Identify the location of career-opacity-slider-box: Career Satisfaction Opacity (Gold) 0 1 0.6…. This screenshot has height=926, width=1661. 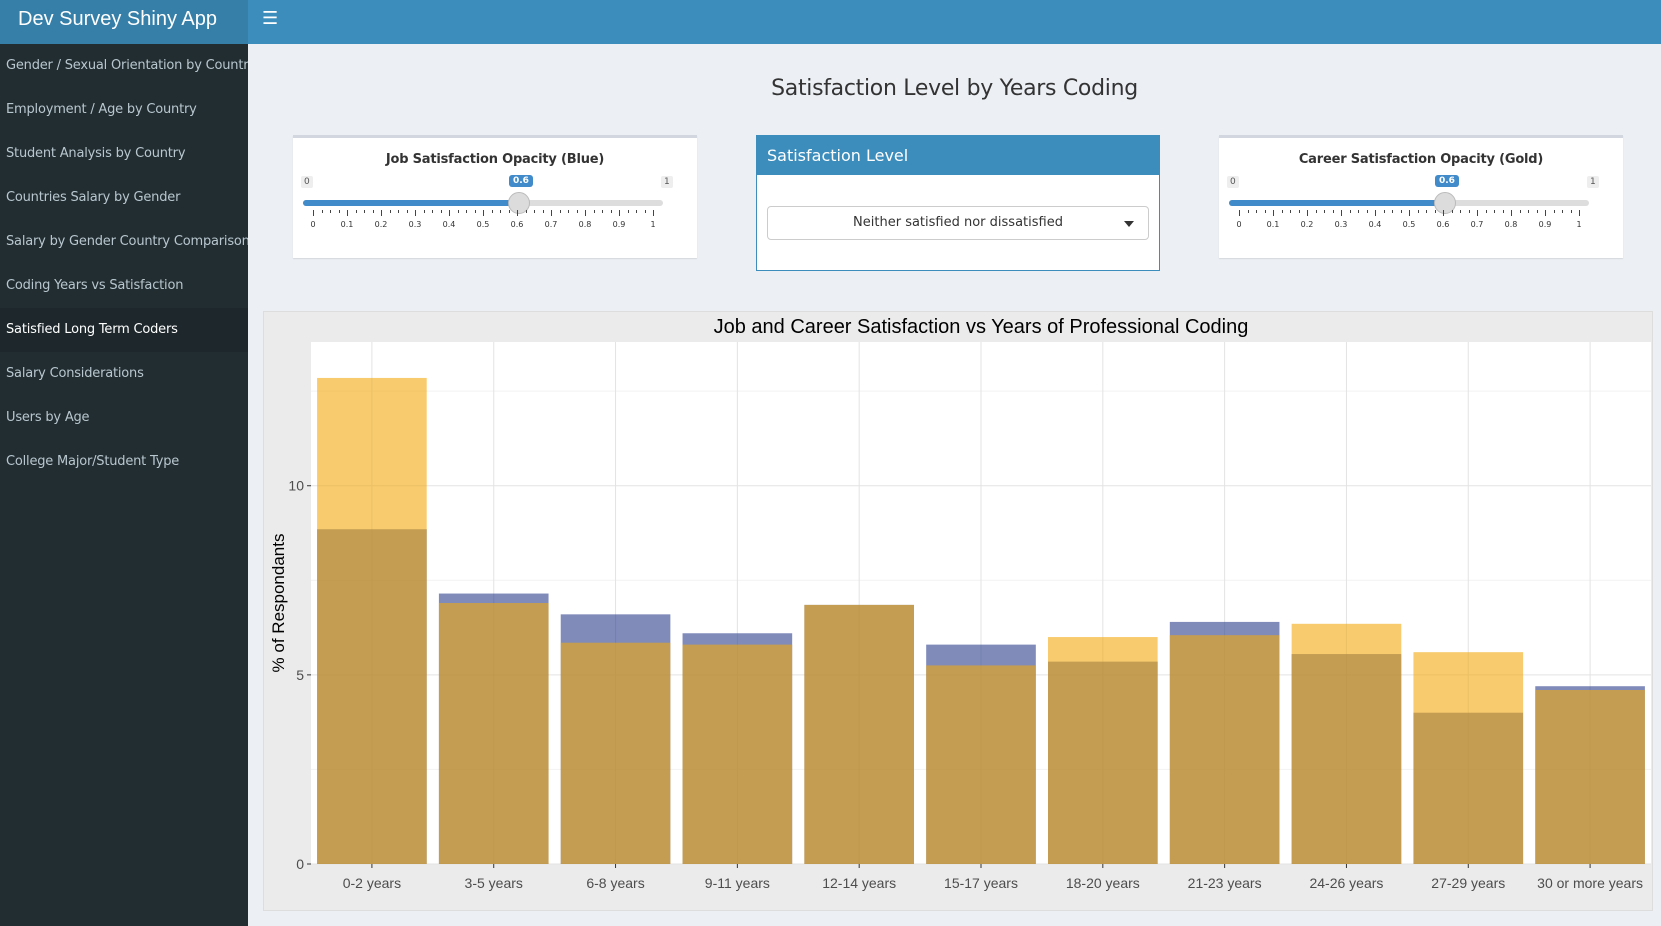
(1421, 196).